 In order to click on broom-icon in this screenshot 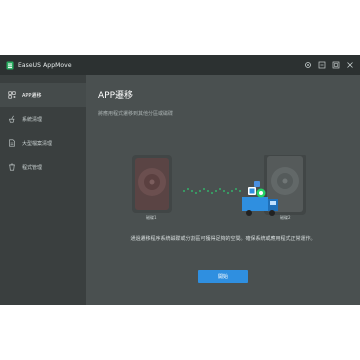, I will do `click(12, 119)`.